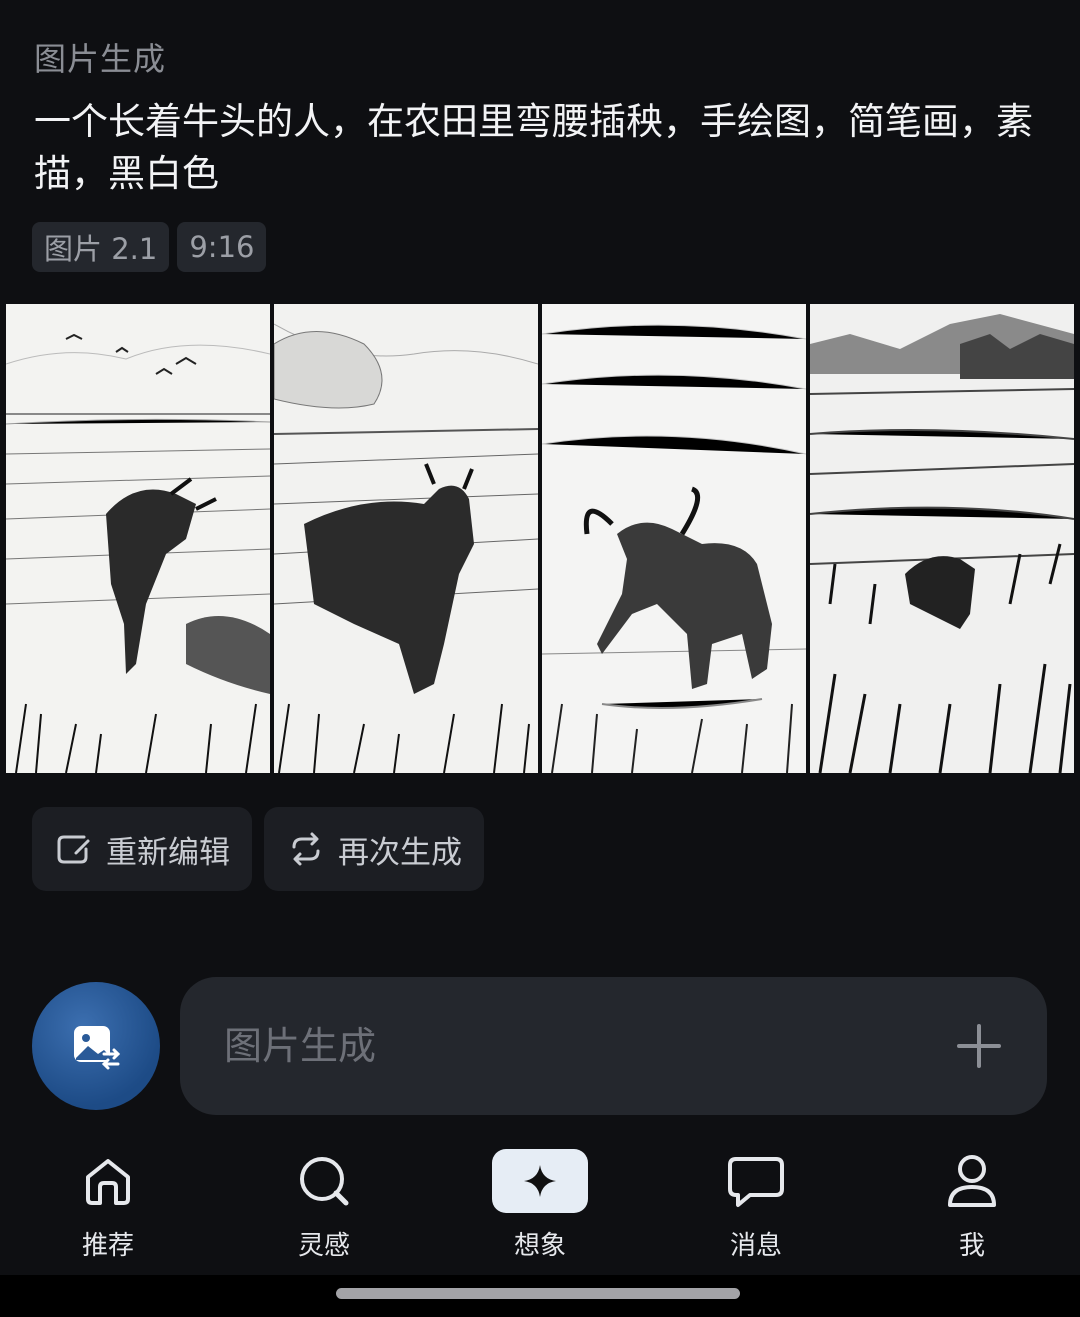  What do you see at coordinates (972, 1181) in the screenshot?
I see `user-icon` at bounding box center [972, 1181].